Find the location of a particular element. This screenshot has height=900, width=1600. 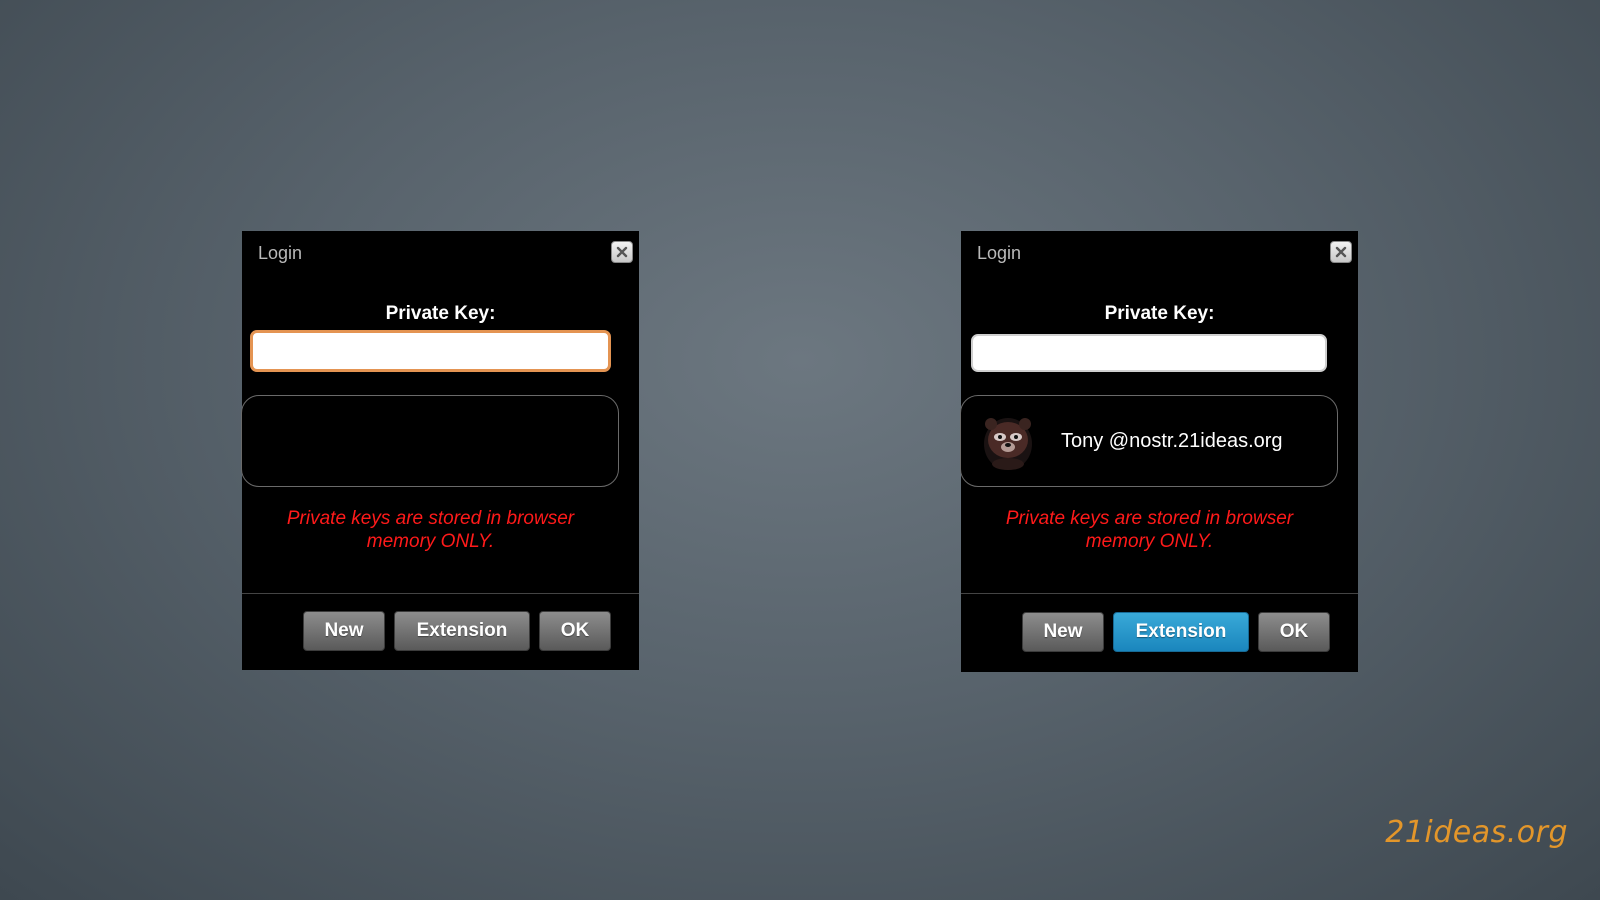

profile-list-empty is located at coordinates (430, 441).